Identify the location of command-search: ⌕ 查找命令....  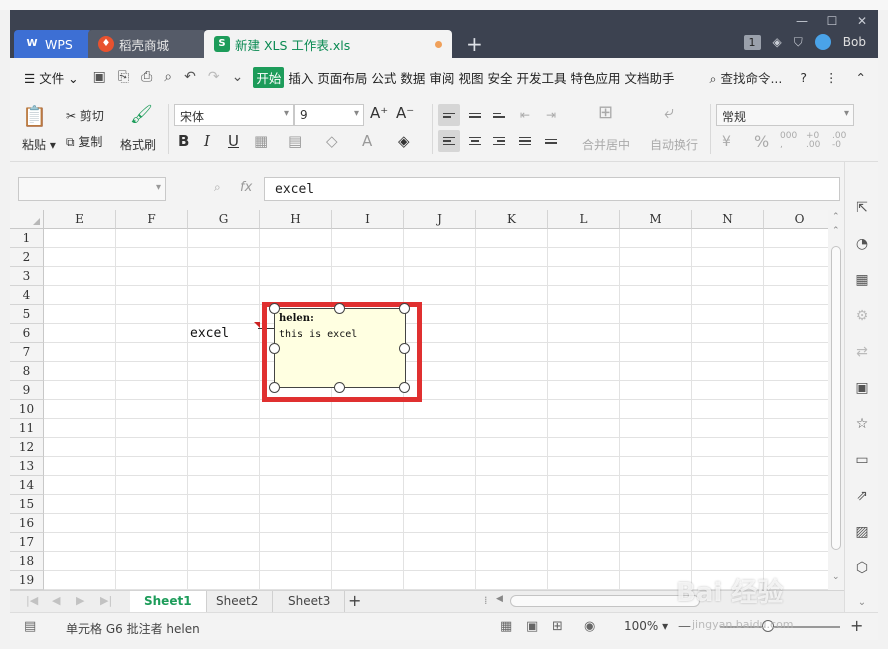
(745, 77).